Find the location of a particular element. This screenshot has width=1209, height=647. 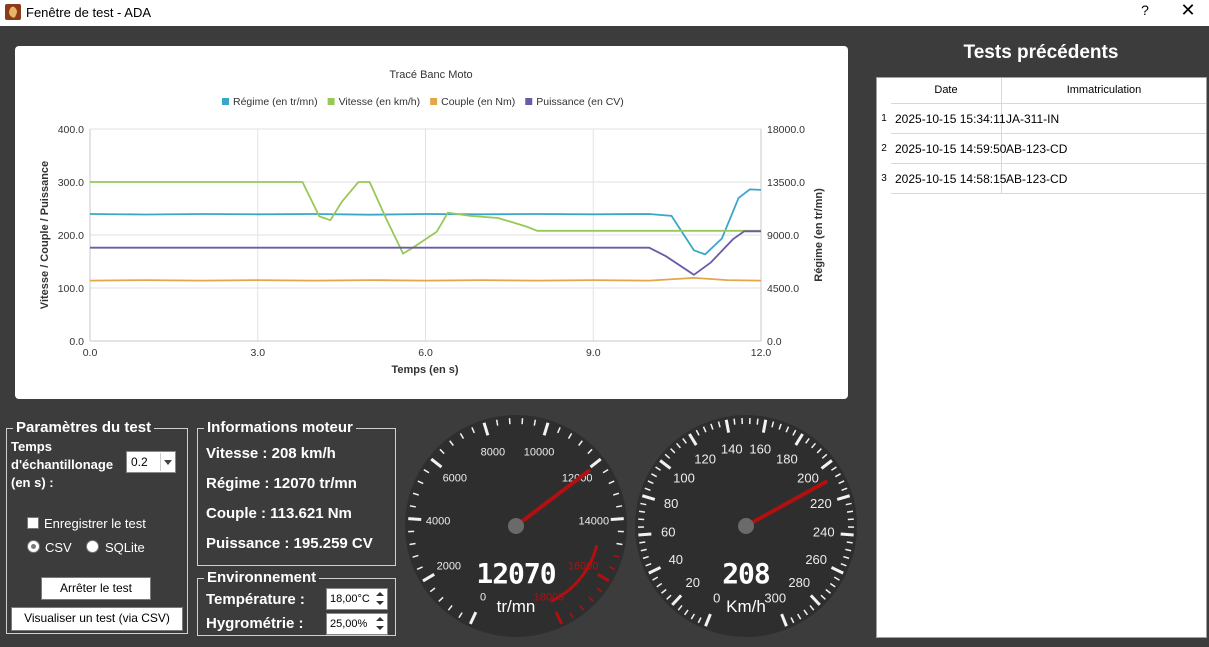

gauge-label: 200 is located at coordinates (808, 478).